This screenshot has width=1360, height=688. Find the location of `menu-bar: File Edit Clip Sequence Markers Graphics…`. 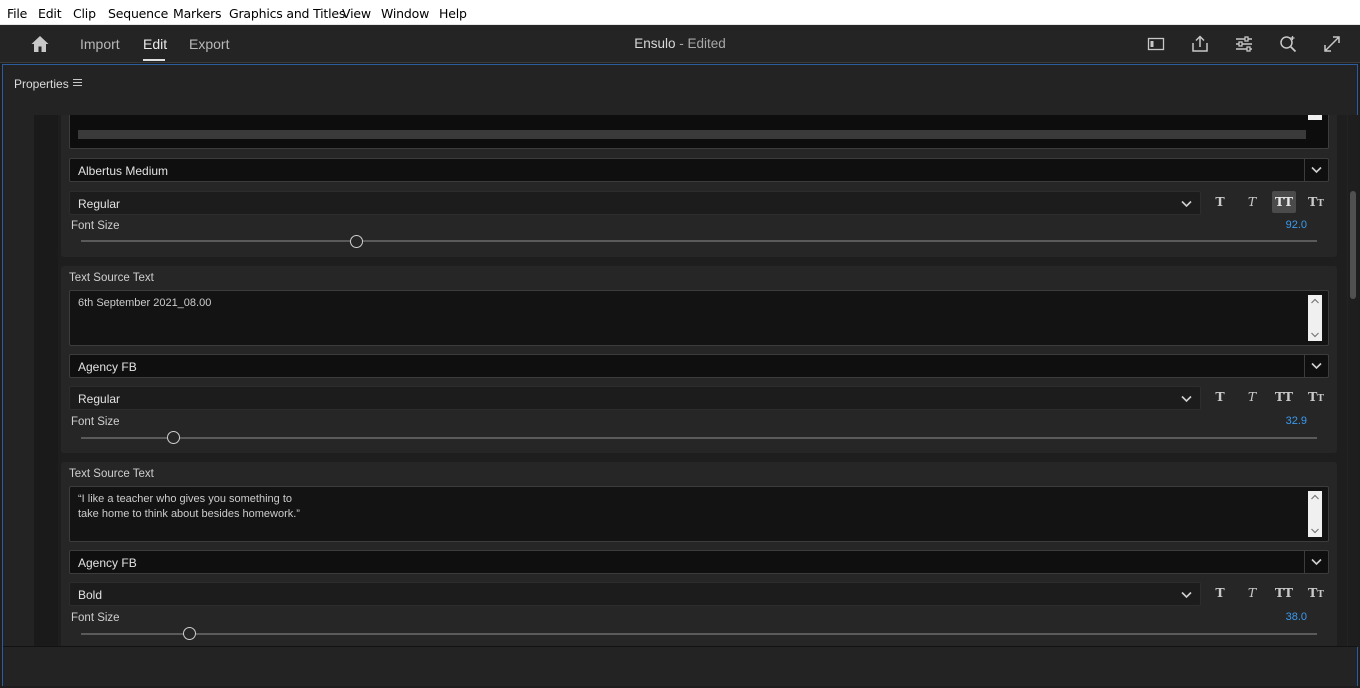

menu-bar: File Edit Clip Sequence Markers Graphics… is located at coordinates (680, 12).